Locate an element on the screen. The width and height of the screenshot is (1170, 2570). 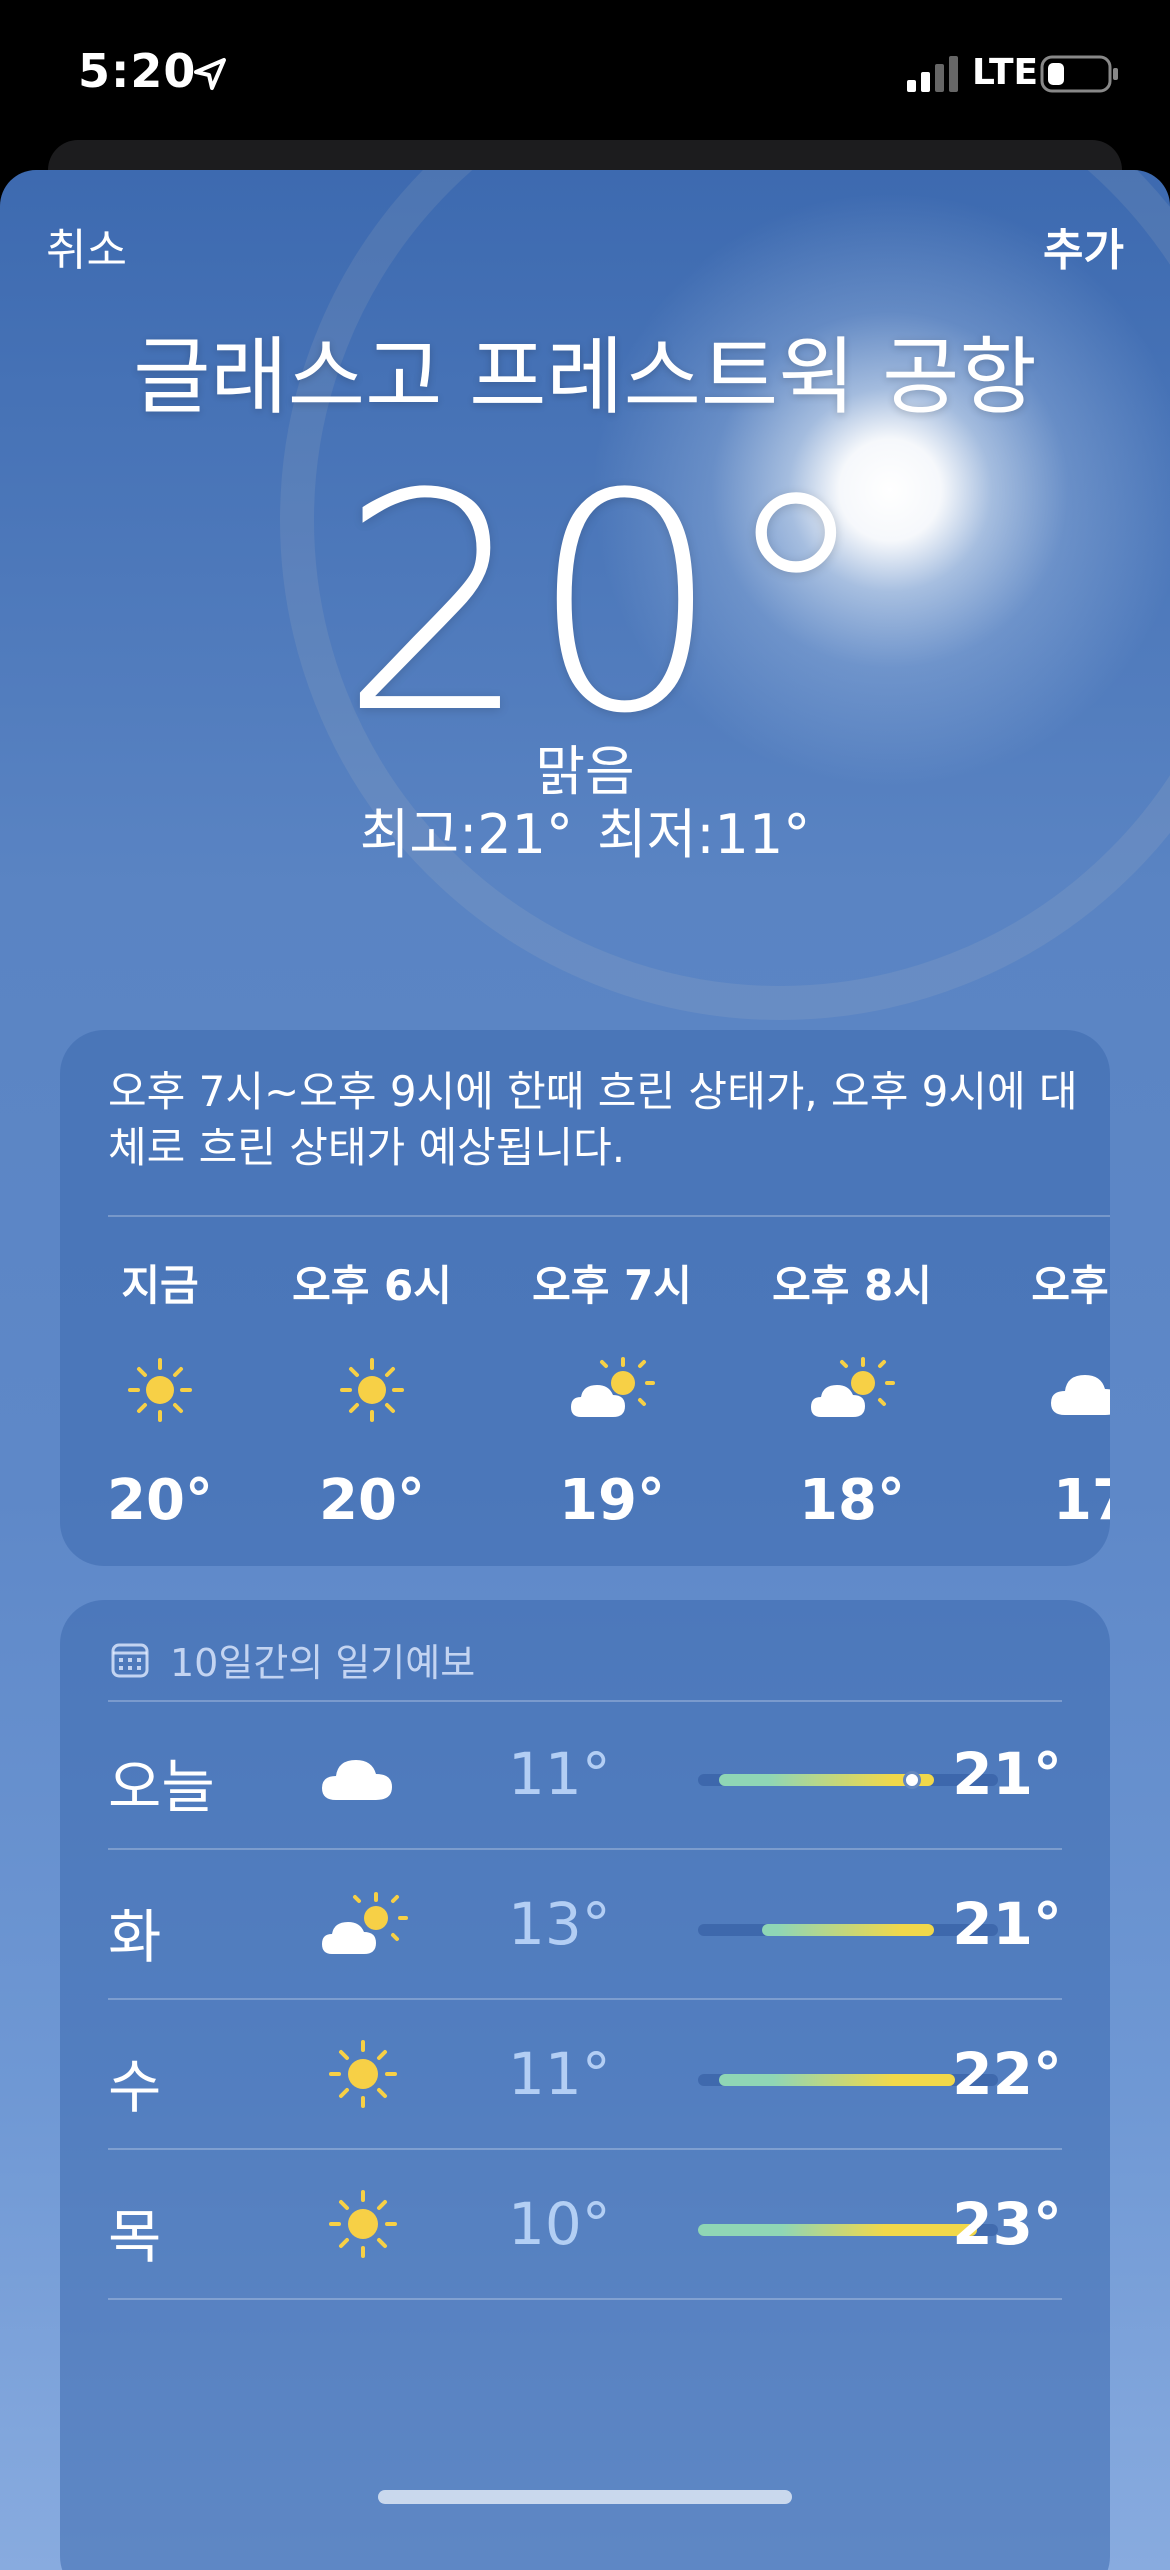
home-indicator is located at coordinates (585, 2497).